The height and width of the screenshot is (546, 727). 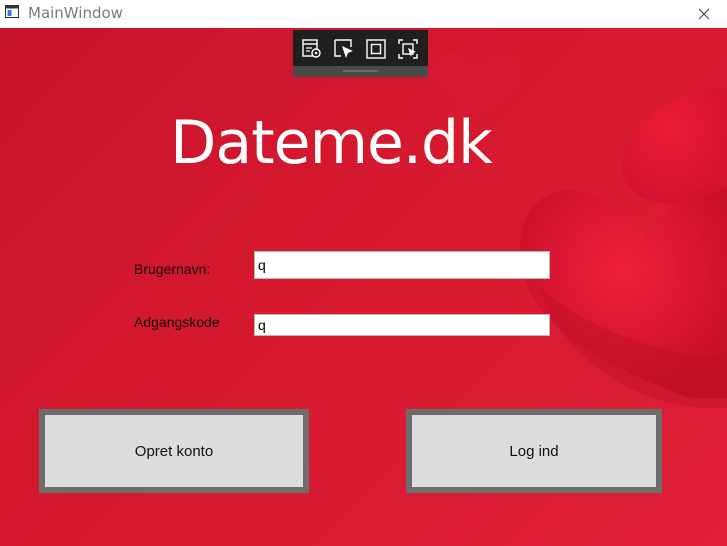 I want to click on login-button: Log ind, so click(x=534, y=451).